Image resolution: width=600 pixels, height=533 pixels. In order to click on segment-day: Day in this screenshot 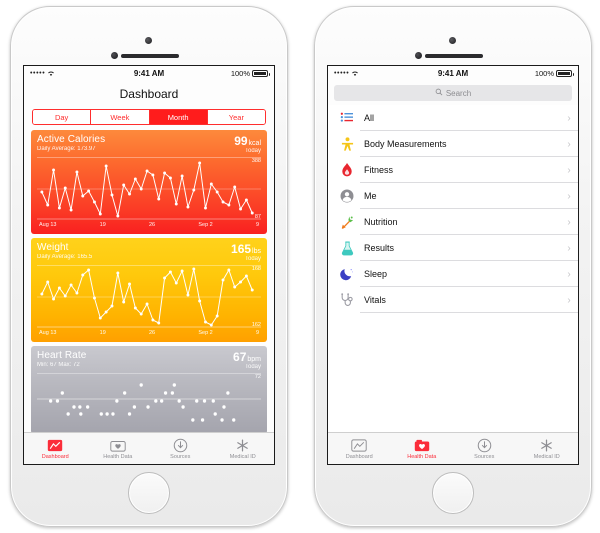, I will do `click(62, 117)`.